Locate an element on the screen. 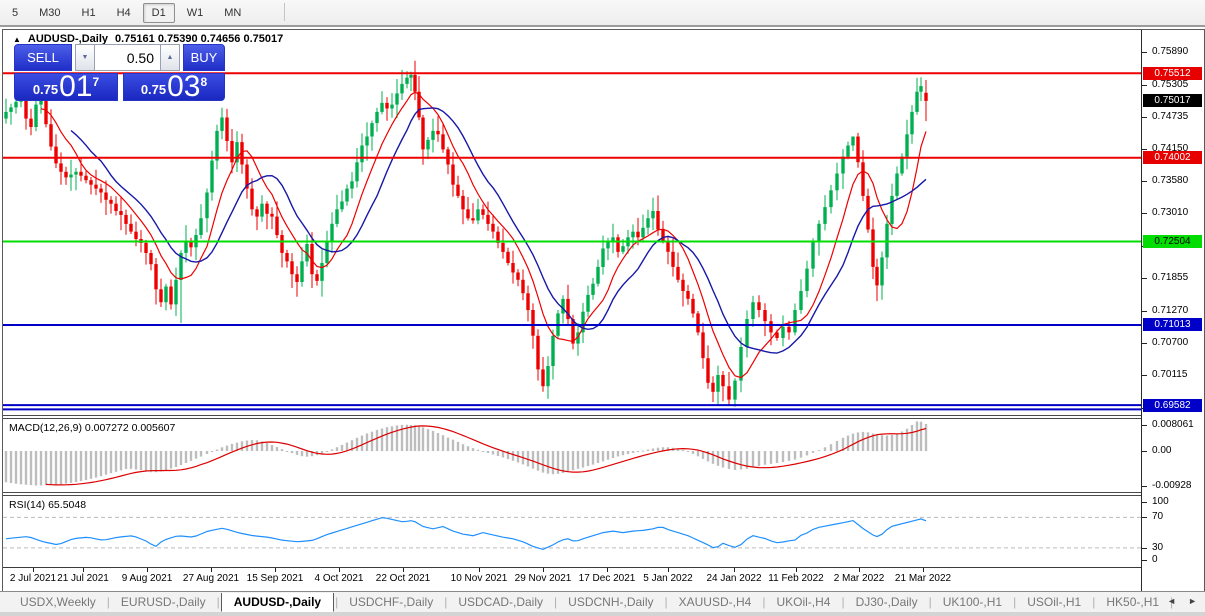  timeframe-button-w1: W1 is located at coordinates (195, 13).